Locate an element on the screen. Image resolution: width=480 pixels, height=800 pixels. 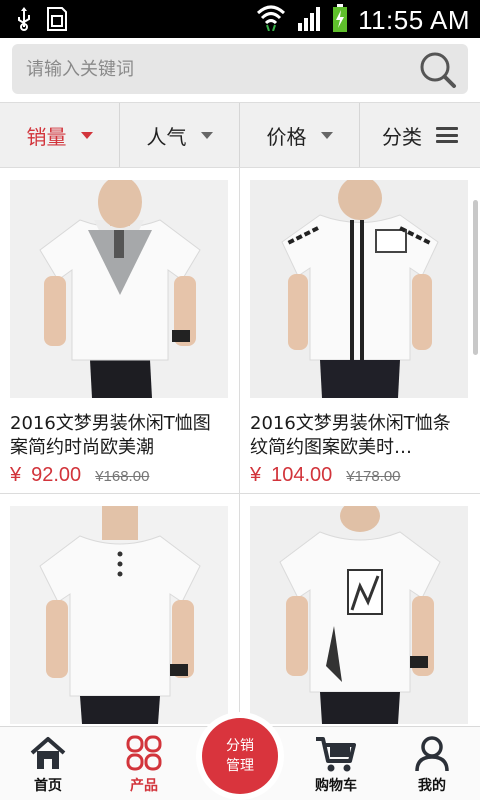
filter-popularity-label: 人气 is located at coordinates (166, 136).